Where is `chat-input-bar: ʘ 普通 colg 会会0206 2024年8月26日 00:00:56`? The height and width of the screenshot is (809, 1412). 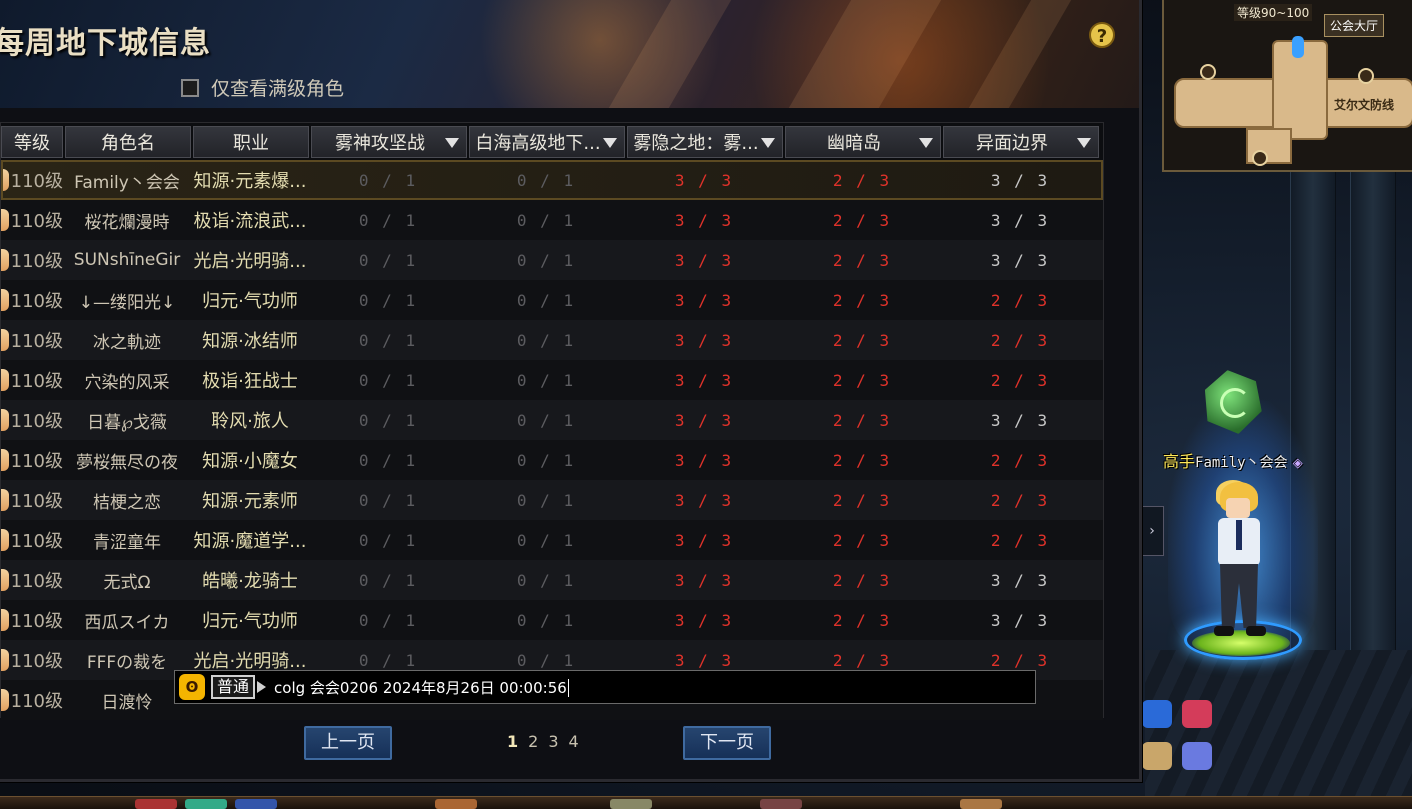
chat-input-bar: ʘ 普通 colg 会会0206 2024年8月26日 00:00:56 is located at coordinates (605, 687).